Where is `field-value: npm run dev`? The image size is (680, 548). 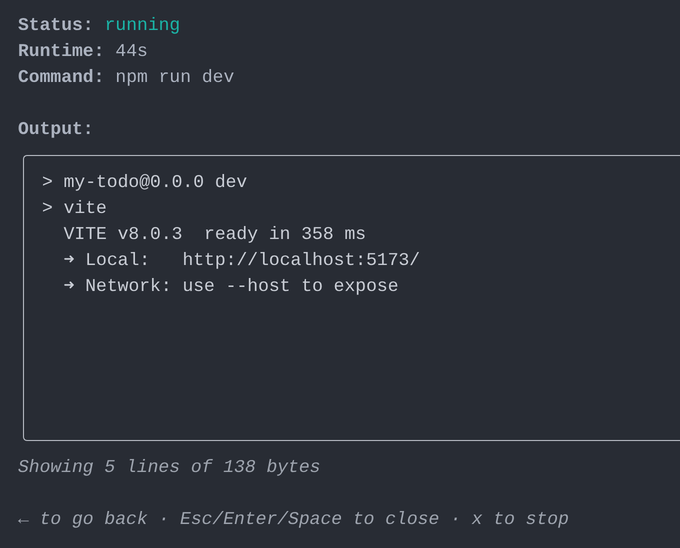 field-value: npm run dev is located at coordinates (174, 78).